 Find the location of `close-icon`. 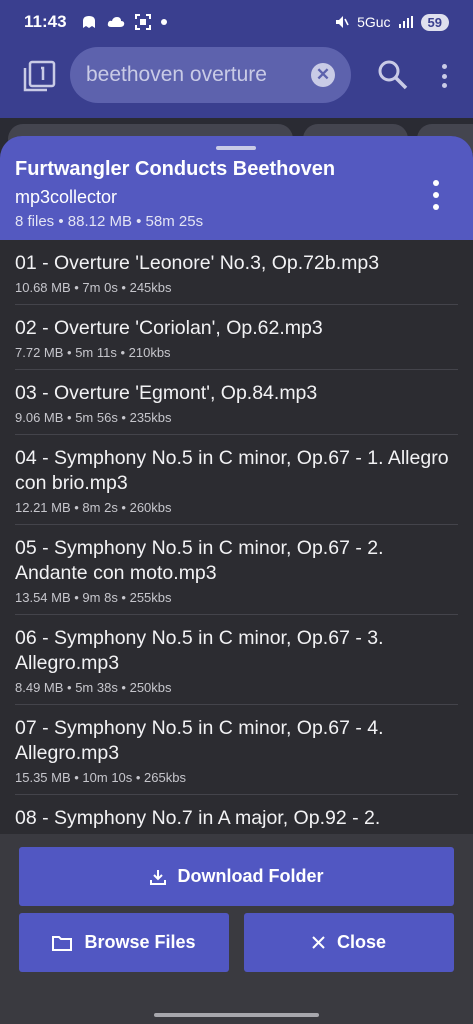

close-icon is located at coordinates (318, 942).